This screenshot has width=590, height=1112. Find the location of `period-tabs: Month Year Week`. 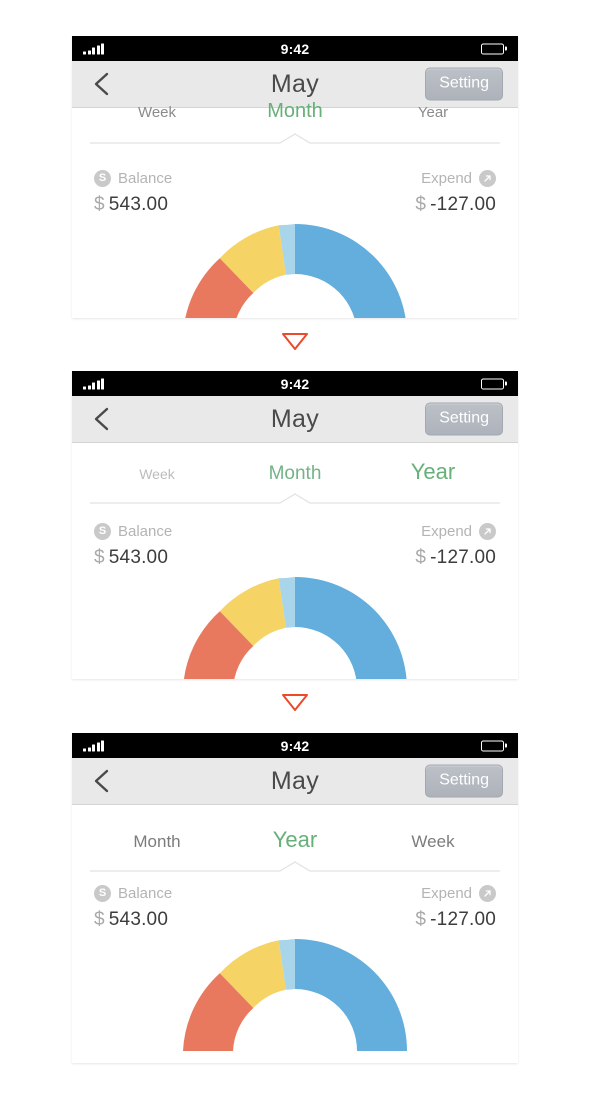

period-tabs: Month Year Week is located at coordinates (295, 840).